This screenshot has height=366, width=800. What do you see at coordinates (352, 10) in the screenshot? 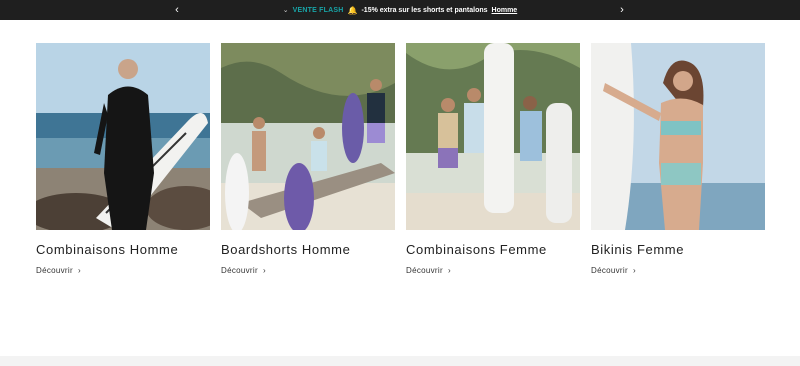
I see `bell-icon: 🔔` at bounding box center [352, 10].